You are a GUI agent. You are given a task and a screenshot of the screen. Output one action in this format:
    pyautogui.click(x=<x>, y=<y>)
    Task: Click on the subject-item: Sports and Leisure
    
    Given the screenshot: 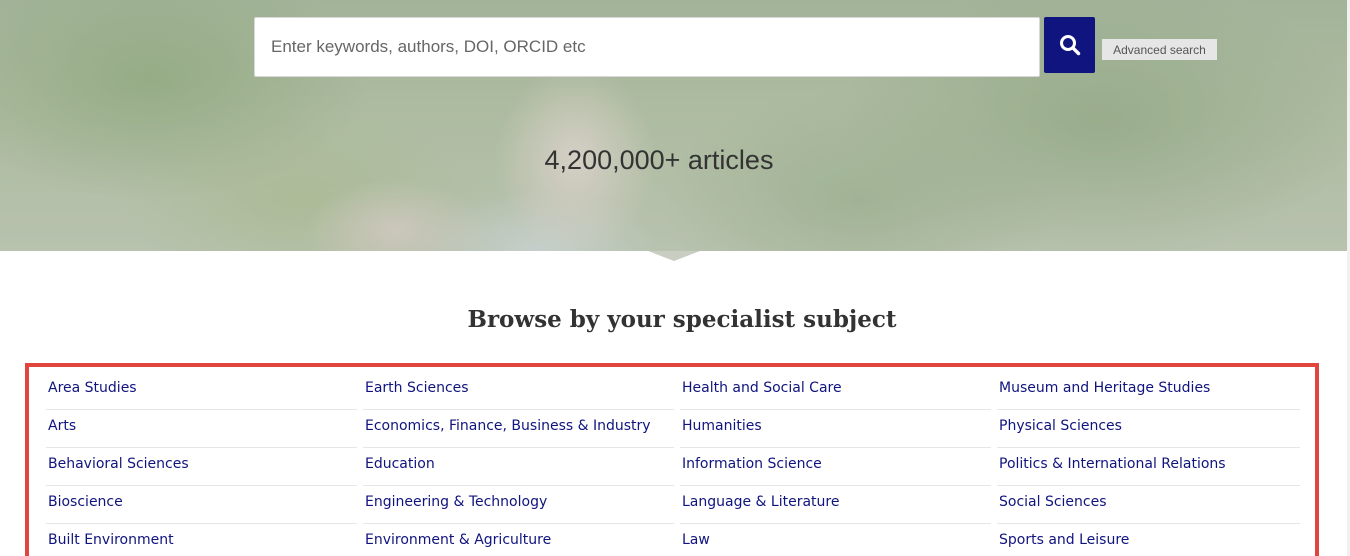 What is the action you would take?
    pyautogui.click(x=1148, y=540)
    